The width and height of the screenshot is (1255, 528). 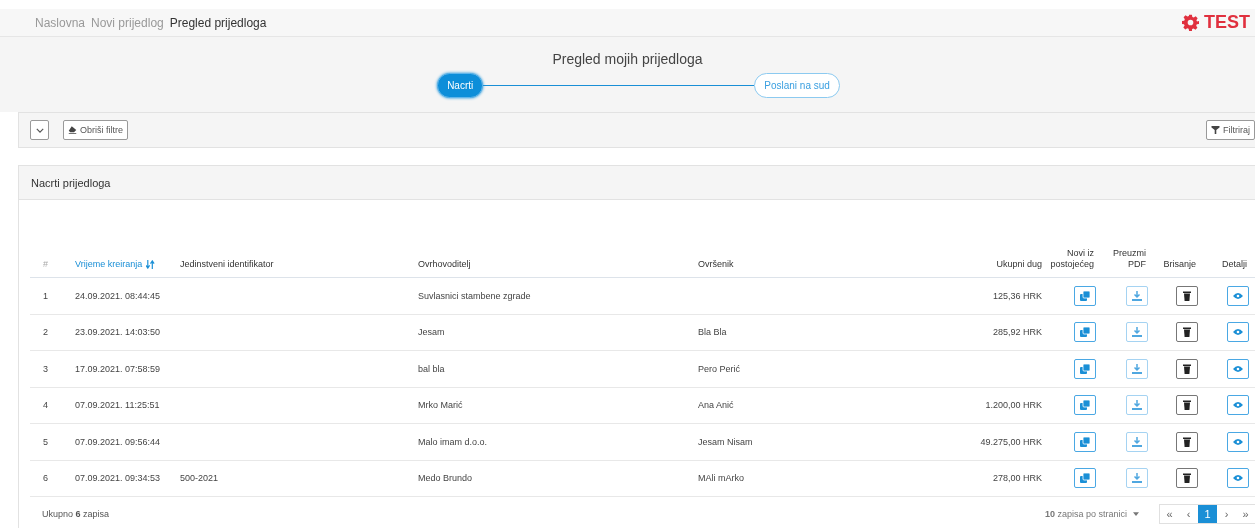 I want to click on dropdown-caret-icon, so click(x=1136, y=514).